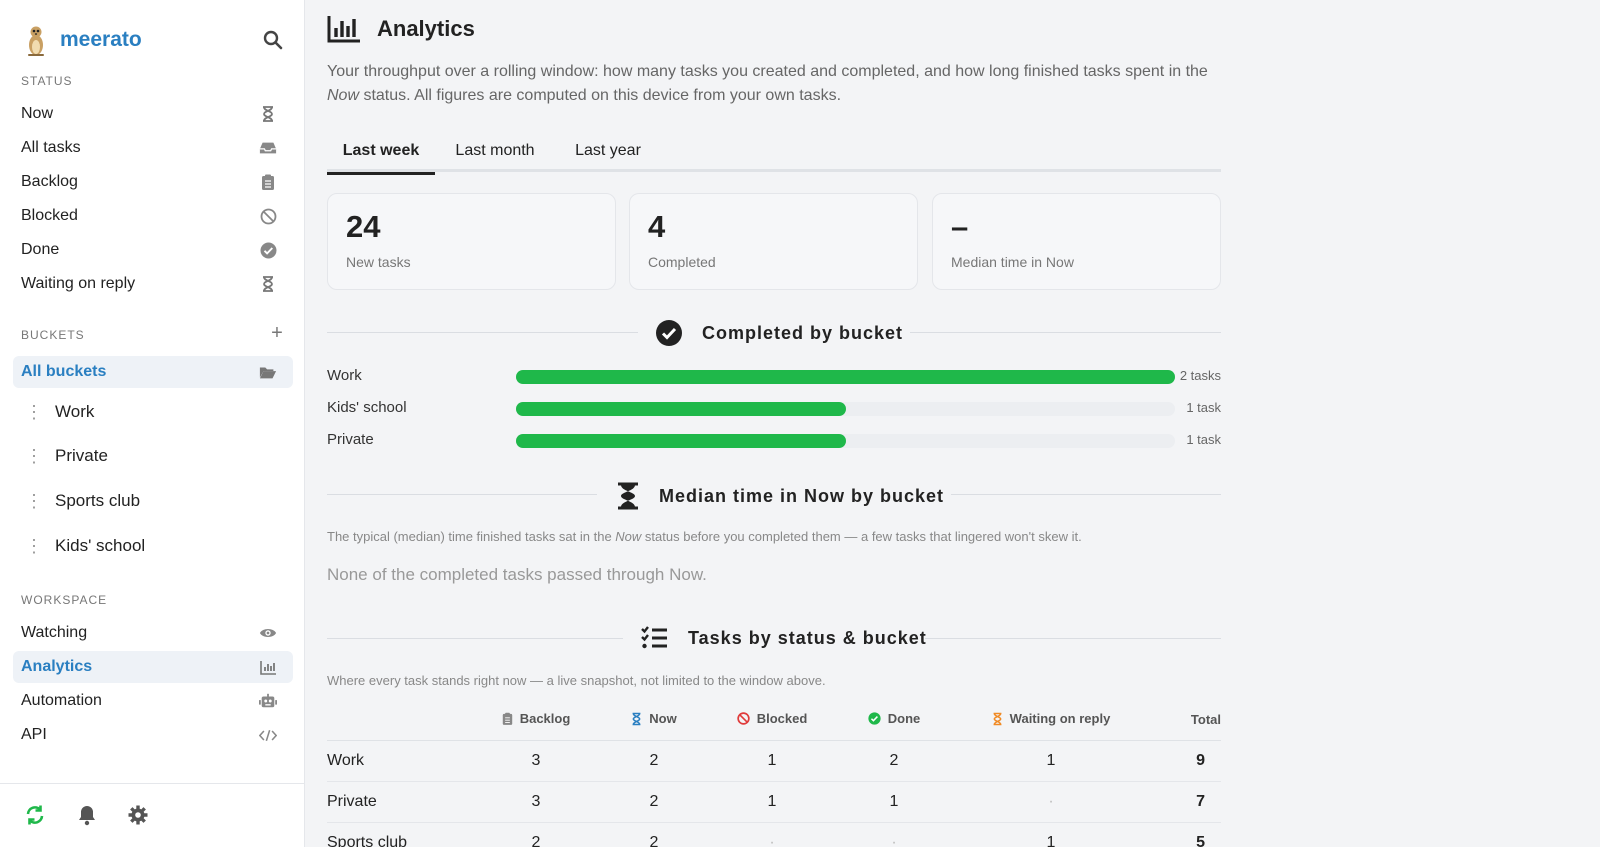 Image resolution: width=1600 pixels, height=847 pixels. I want to click on bucket-item-sports-club: ⋮ Sports club, so click(153, 501).